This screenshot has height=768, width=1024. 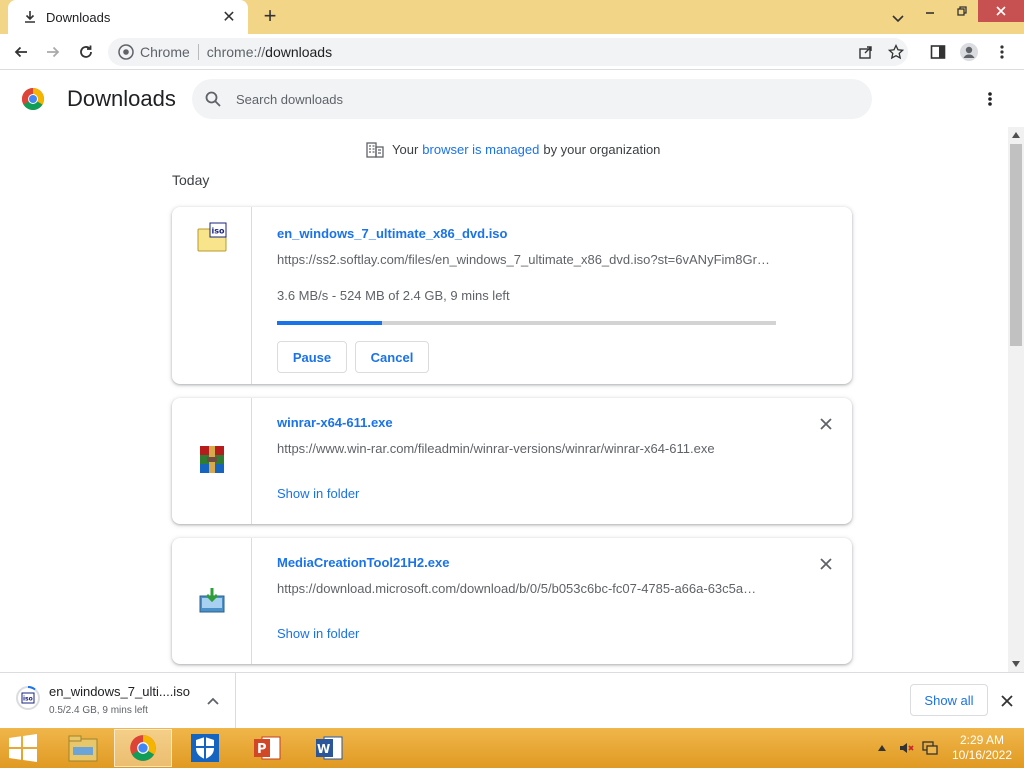 I want to click on avatar-icon, so click(x=969, y=52).